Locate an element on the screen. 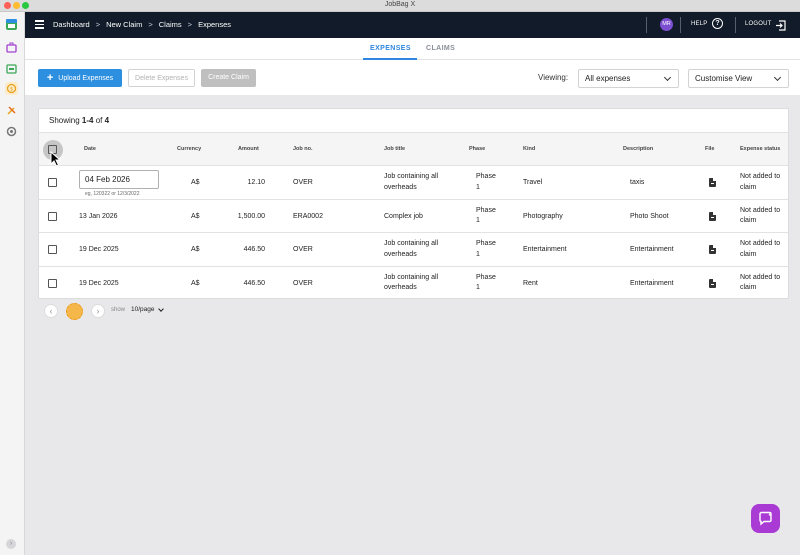 Image resolution: width=800 pixels, height=555 pixels. column-header-file: File is located at coordinates (709, 149).